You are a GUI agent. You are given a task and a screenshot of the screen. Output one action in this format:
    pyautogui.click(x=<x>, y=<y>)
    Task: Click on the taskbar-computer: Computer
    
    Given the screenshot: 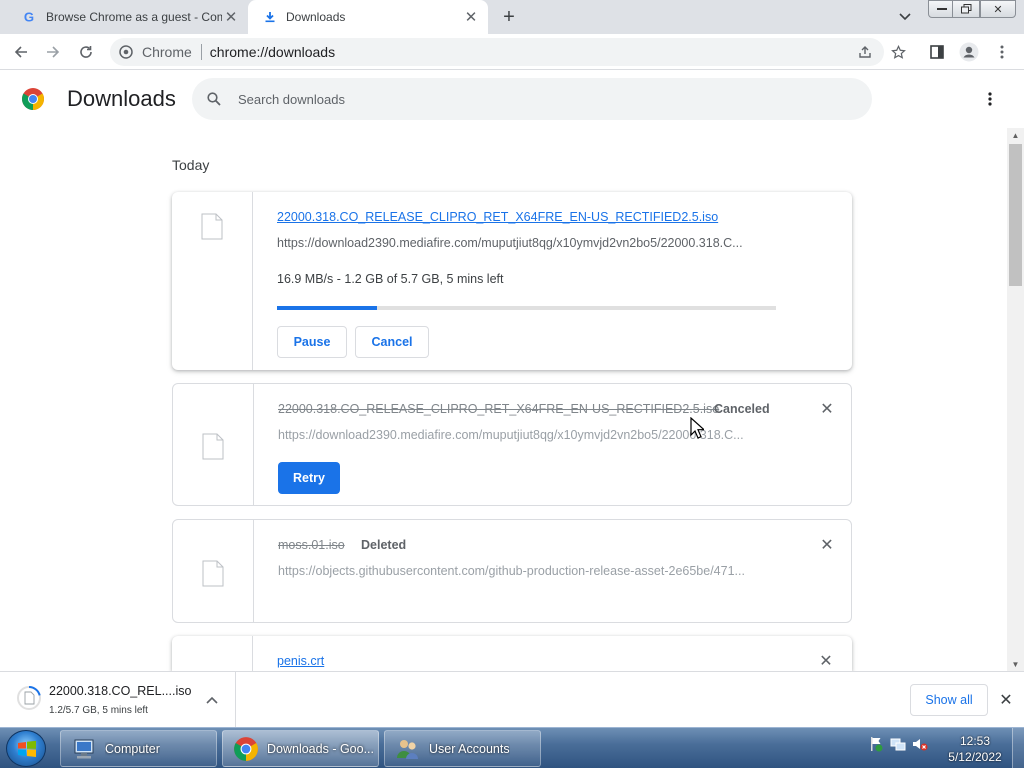 What is the action you would take?
    pyautogui.click(x=138, y=748)
    